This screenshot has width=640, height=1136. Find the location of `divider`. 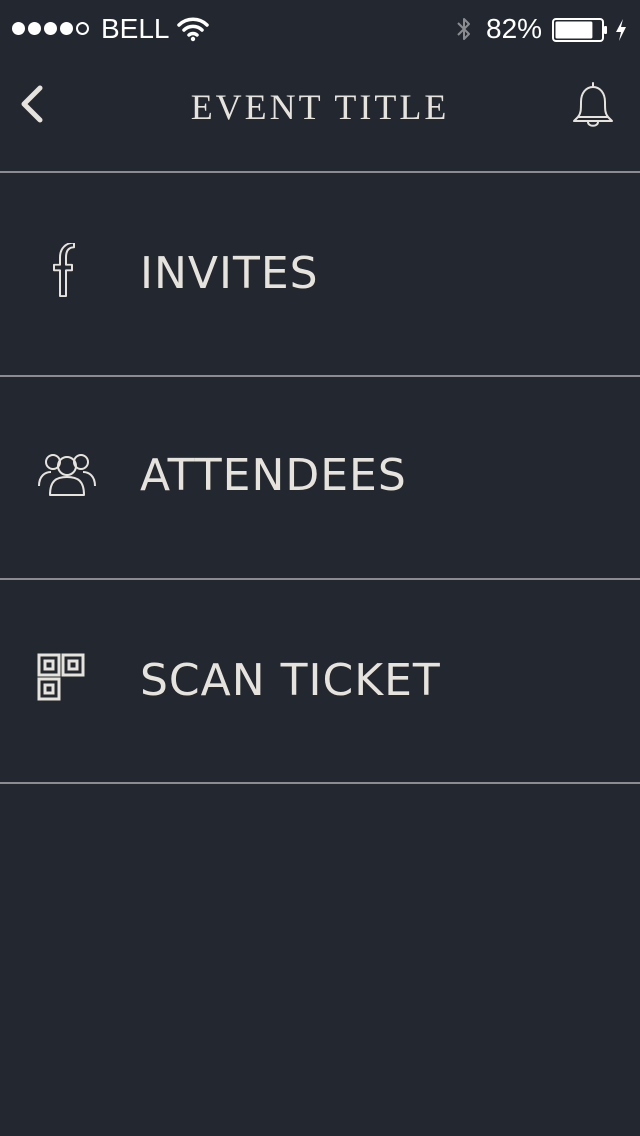

divider is located at coordinates (320, 783).